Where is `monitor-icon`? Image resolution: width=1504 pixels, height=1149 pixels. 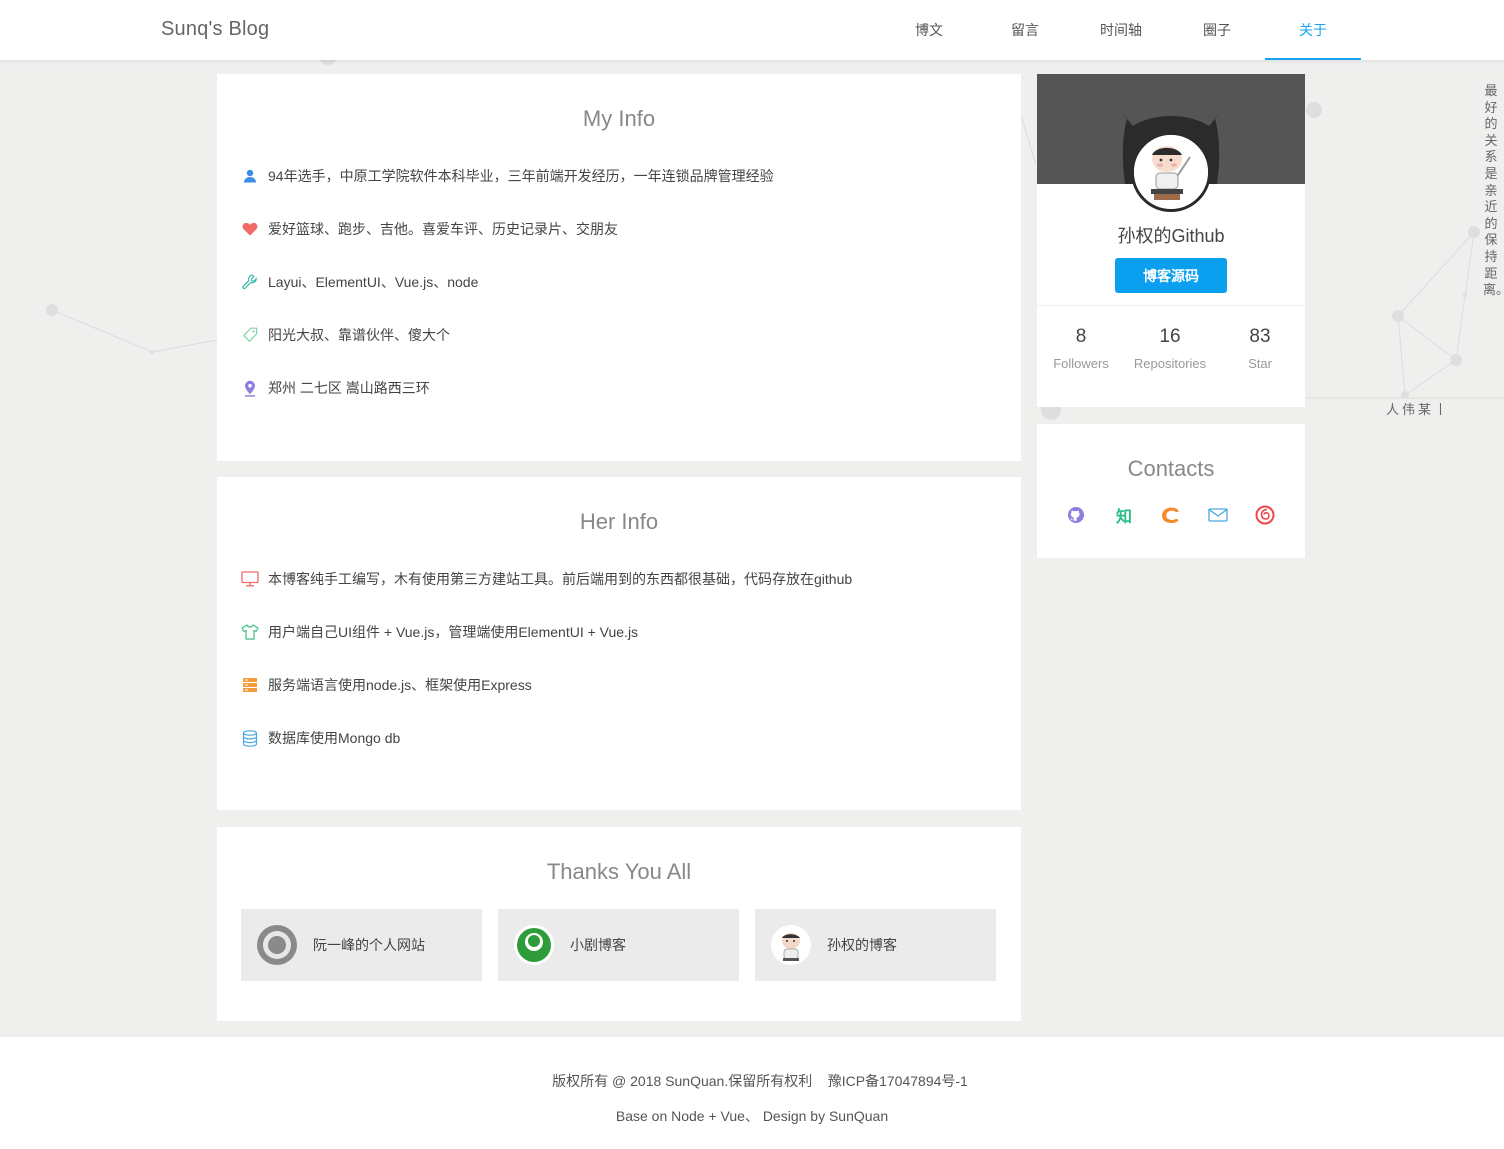
monitor-icon is located at coordinates (250, 579).